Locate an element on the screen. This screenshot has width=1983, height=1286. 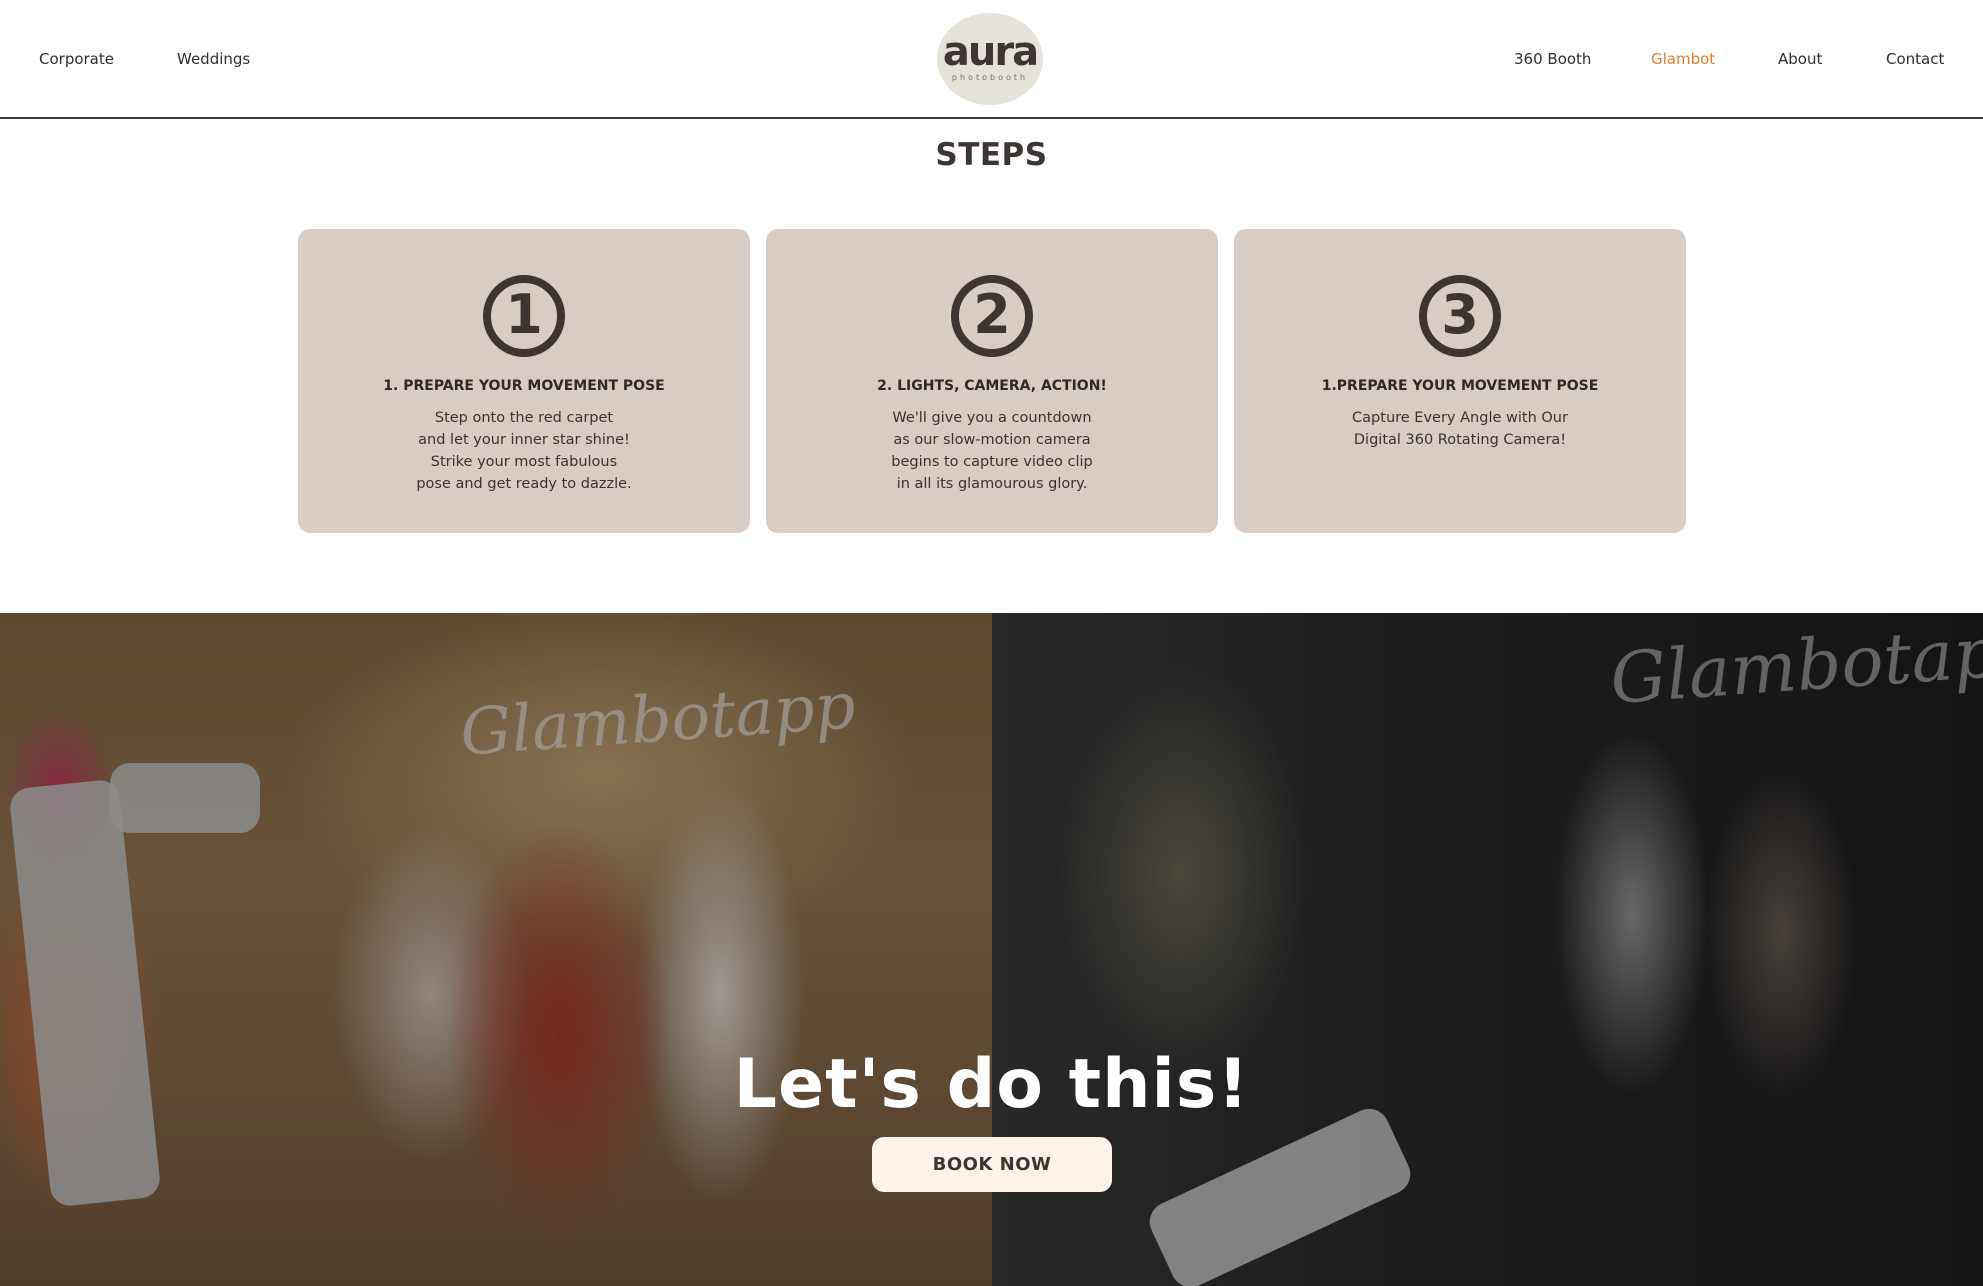
nav-corporate: Corporate is located at coordinates (76, 59).